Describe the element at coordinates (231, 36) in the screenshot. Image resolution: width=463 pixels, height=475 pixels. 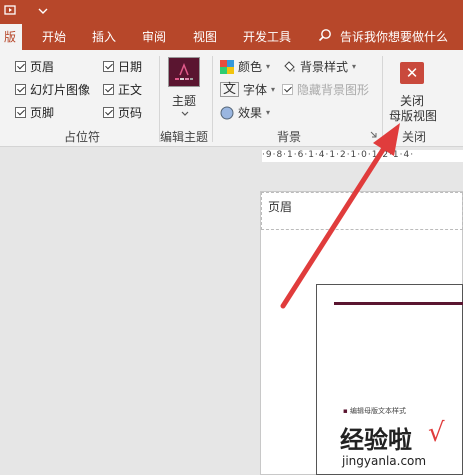
I see `ribbon-tabs: 版 开始 插入 审阅 视图 开发工具 告诉我你想要做什么` at that location.